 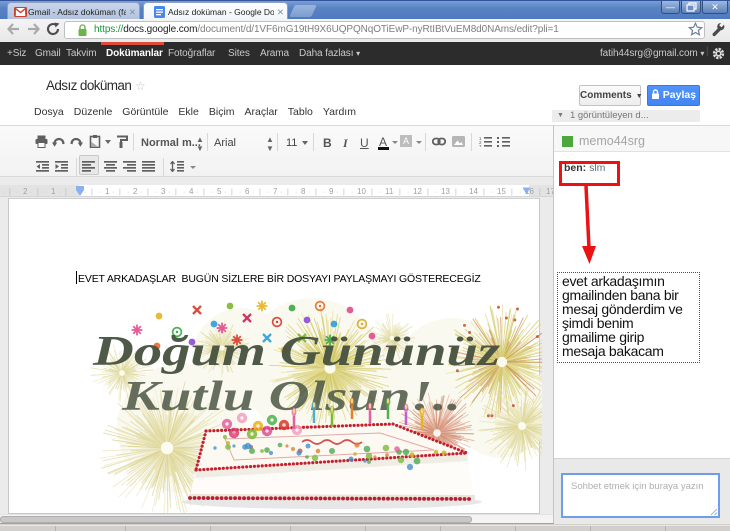 I want to click on svg-text: Kutlu Olsun!.., so click(x=291, y=397).